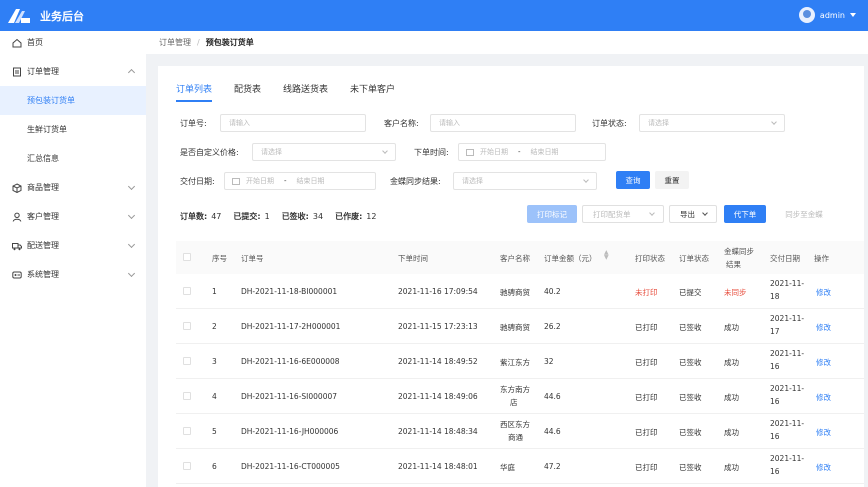 The height and width of the screenshot is (487, 868). What do you see at coordinates (515, 424) in the screenshot?
I see `cell-customer-line1: 西区东方` at bounding box center [515, 424].